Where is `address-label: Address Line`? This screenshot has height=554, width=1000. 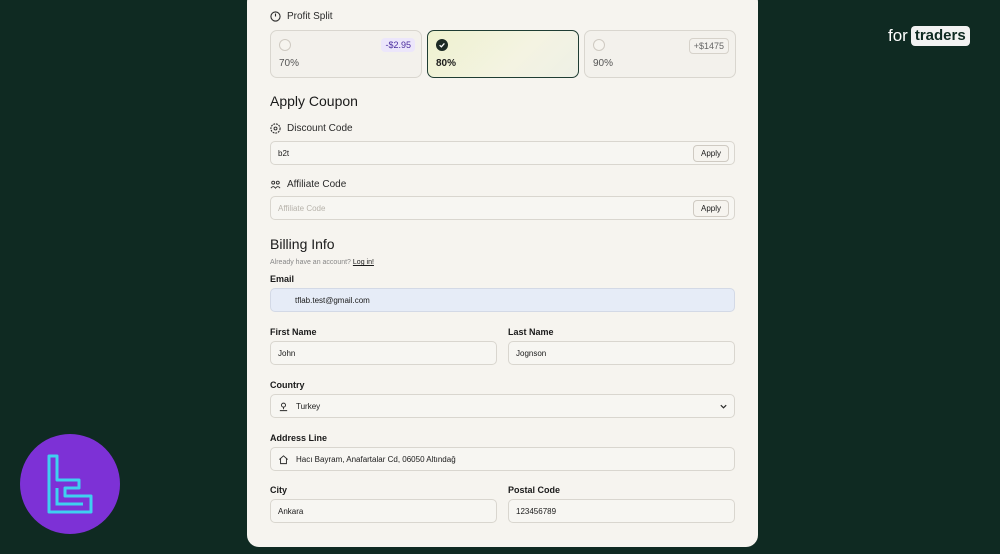
address-label: Address Line is located at coordinates (299, 438).